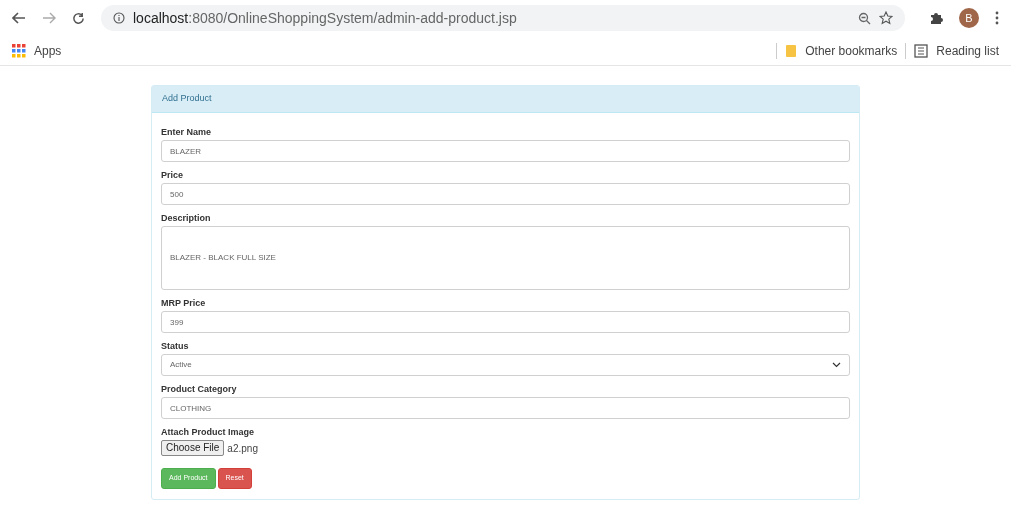 The image size is (1011, 518). What do you see at coordinates (186, 218) in the screenshot?
I see `field-label: Description` at bounding box center [186, 218].